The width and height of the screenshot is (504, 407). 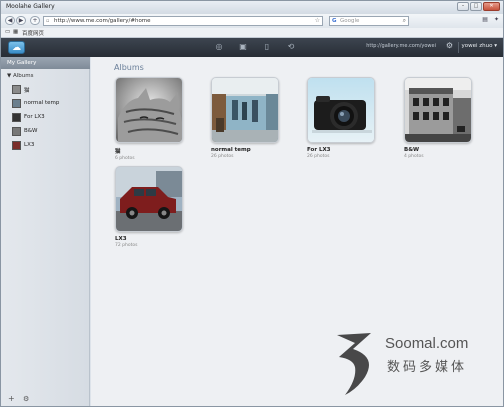 What do you see at coordinates (438, 150) in the screenshot?
I see `album-name: B&W` at bounding box center [438, 150].